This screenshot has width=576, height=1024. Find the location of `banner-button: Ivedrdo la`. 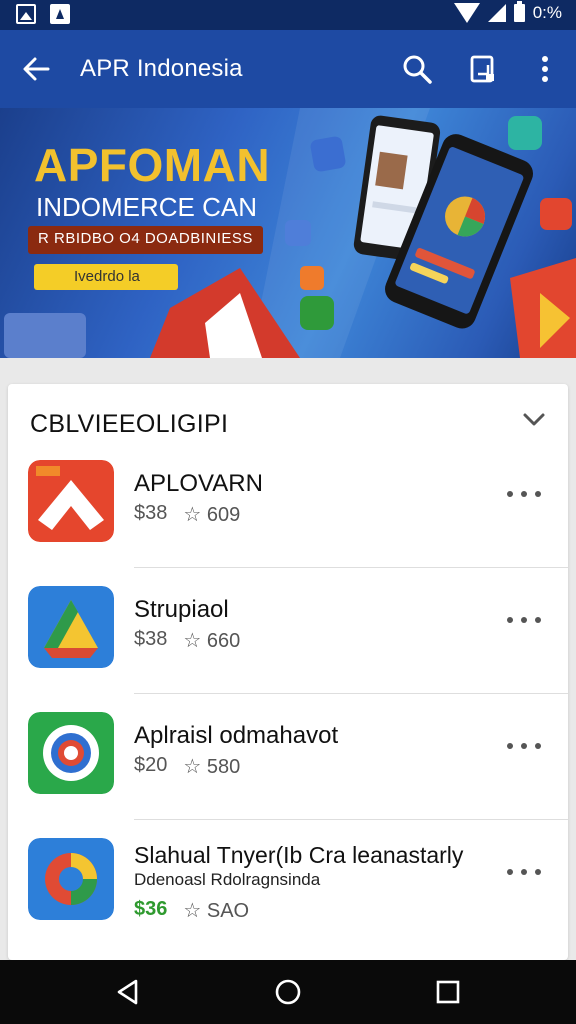

banner-button: Ivedrdo la is located at coordinates (106, 277).